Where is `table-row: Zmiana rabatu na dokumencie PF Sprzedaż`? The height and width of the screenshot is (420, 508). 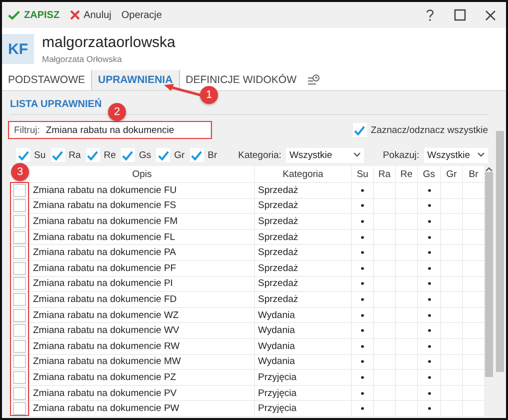
table-row: Zmiana rabatu na dokumencie PF Sprzedaż is located at coordinates (247, 268).